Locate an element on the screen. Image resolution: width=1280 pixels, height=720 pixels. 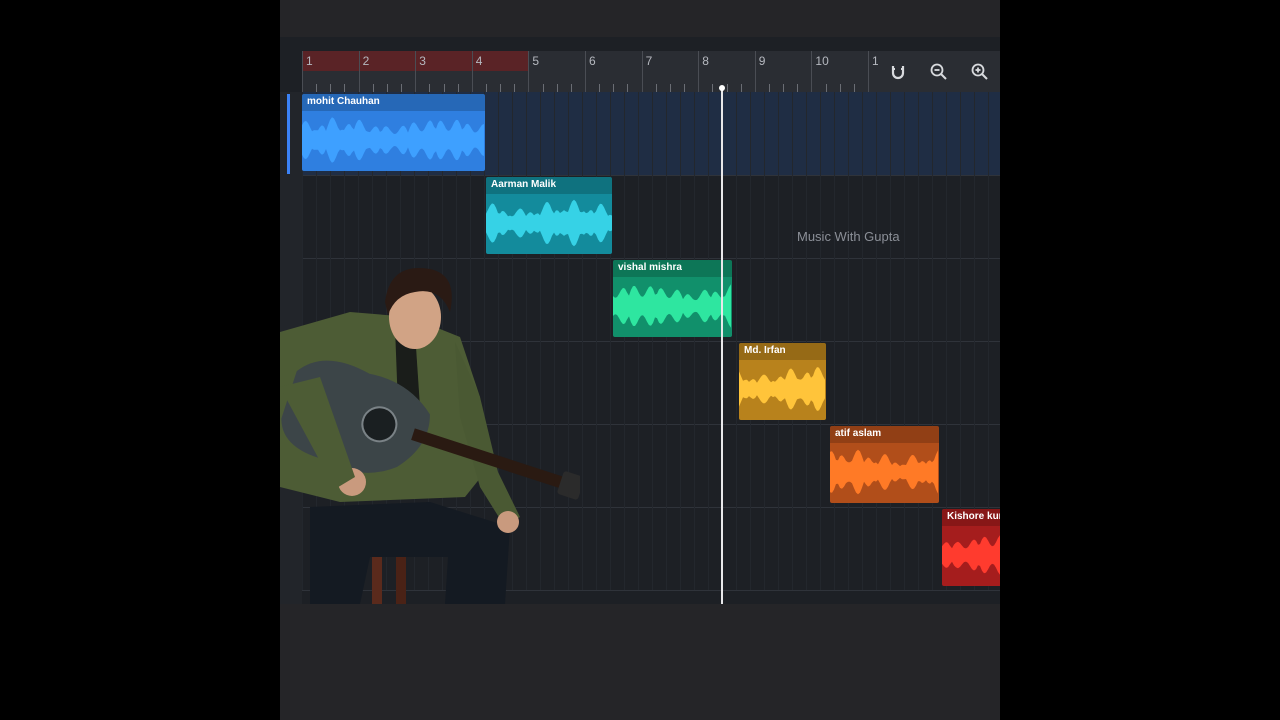
selected-track-marker is located at coordinates (288, 134).